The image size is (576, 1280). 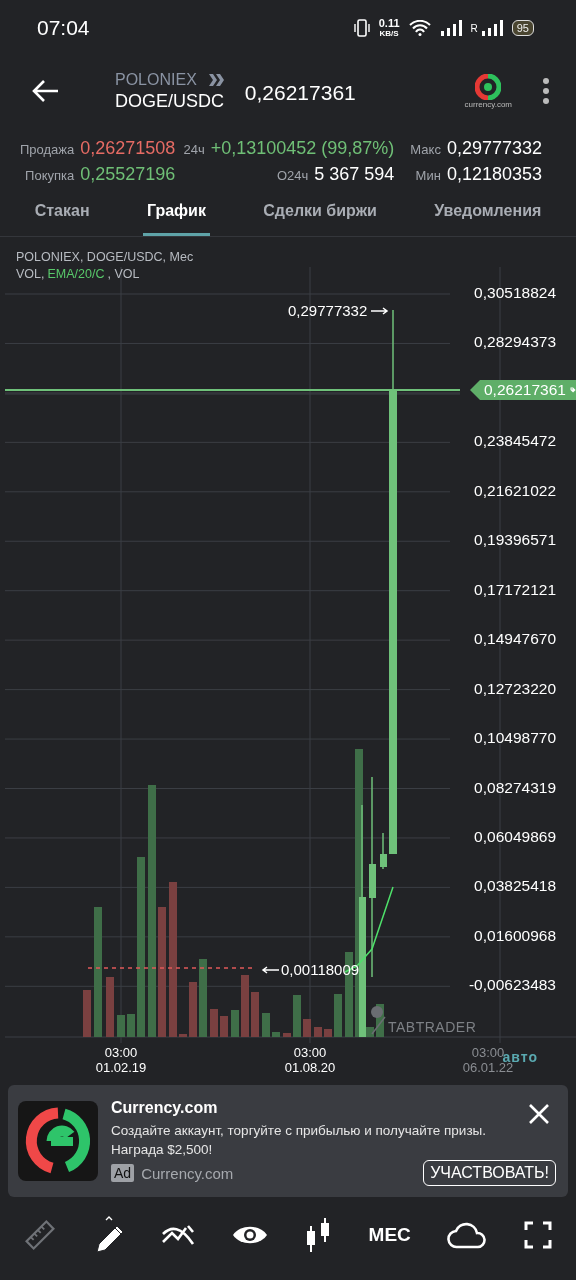 I want to click on indicator-label: , VOL, so click(x=123, y=274).